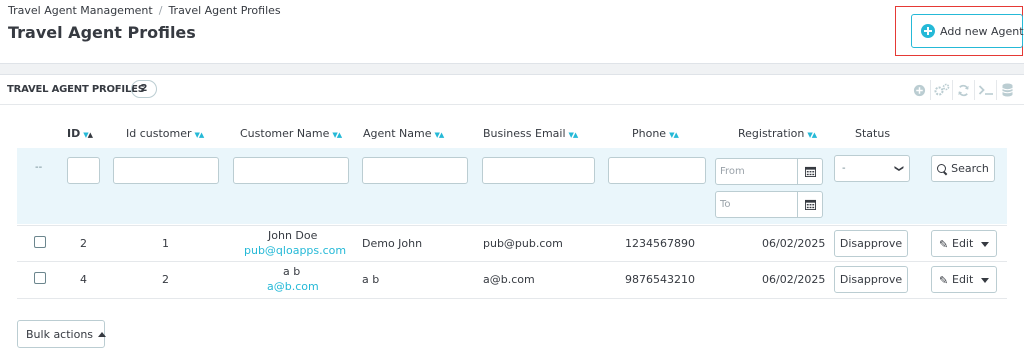 The image size is (1024, 356). What do you see at coordinates (371, 279) in the screenshot?
I see `cell-agent-name: a b` at bounding box center [371, 279].